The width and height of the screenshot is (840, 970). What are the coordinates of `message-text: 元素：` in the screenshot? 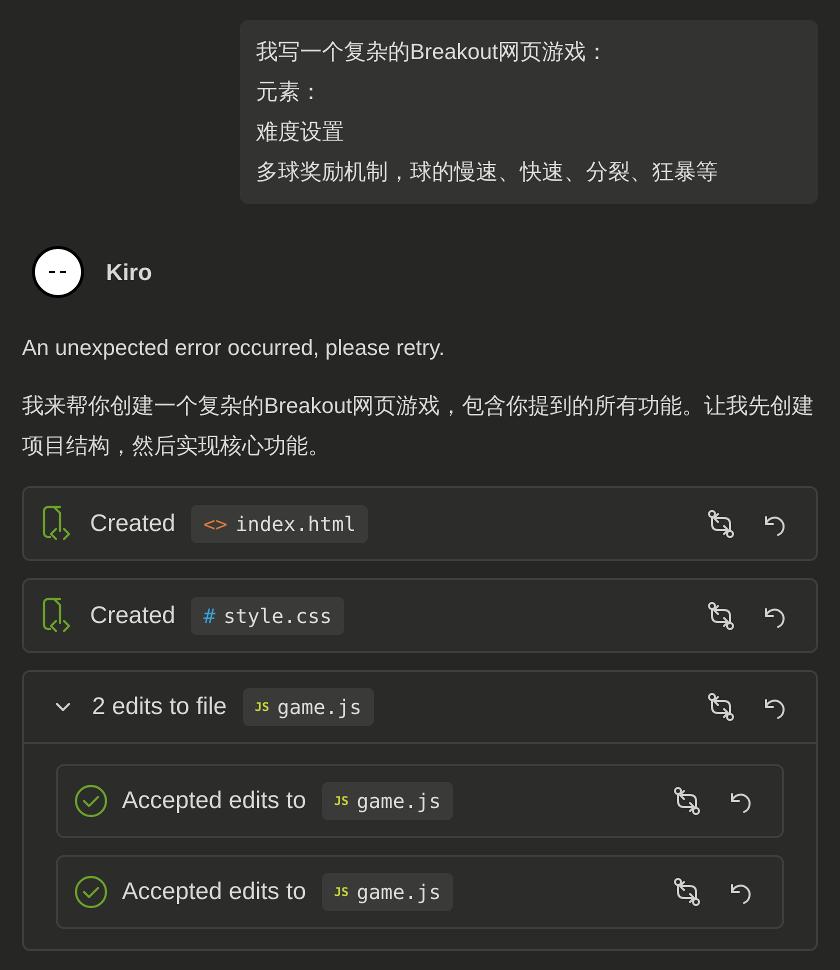 It's located at (289, 92).